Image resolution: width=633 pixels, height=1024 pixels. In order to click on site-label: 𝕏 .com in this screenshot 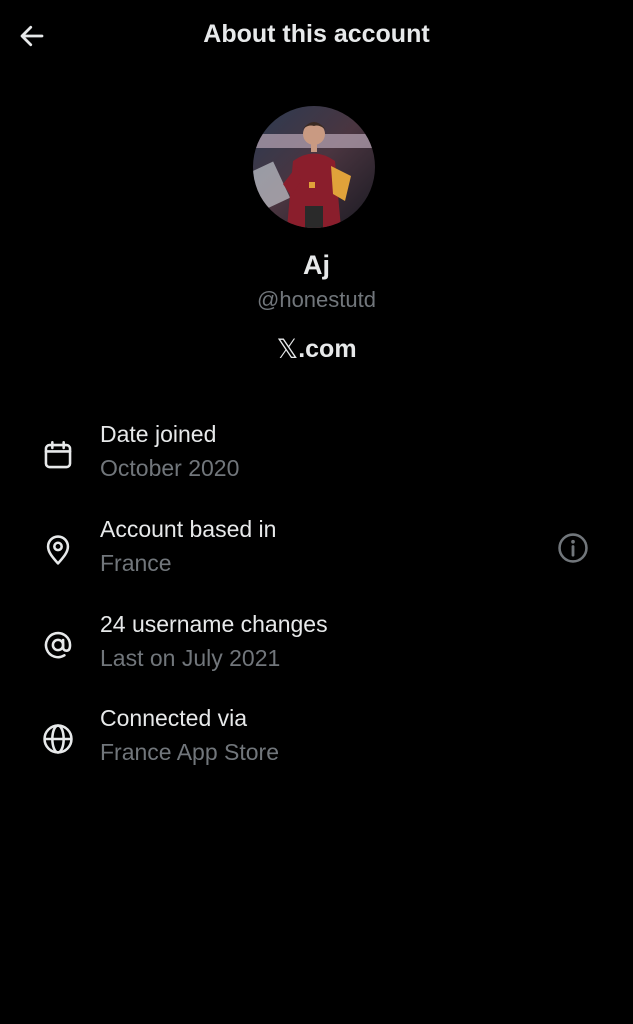, I will do `click(316, 349)`.